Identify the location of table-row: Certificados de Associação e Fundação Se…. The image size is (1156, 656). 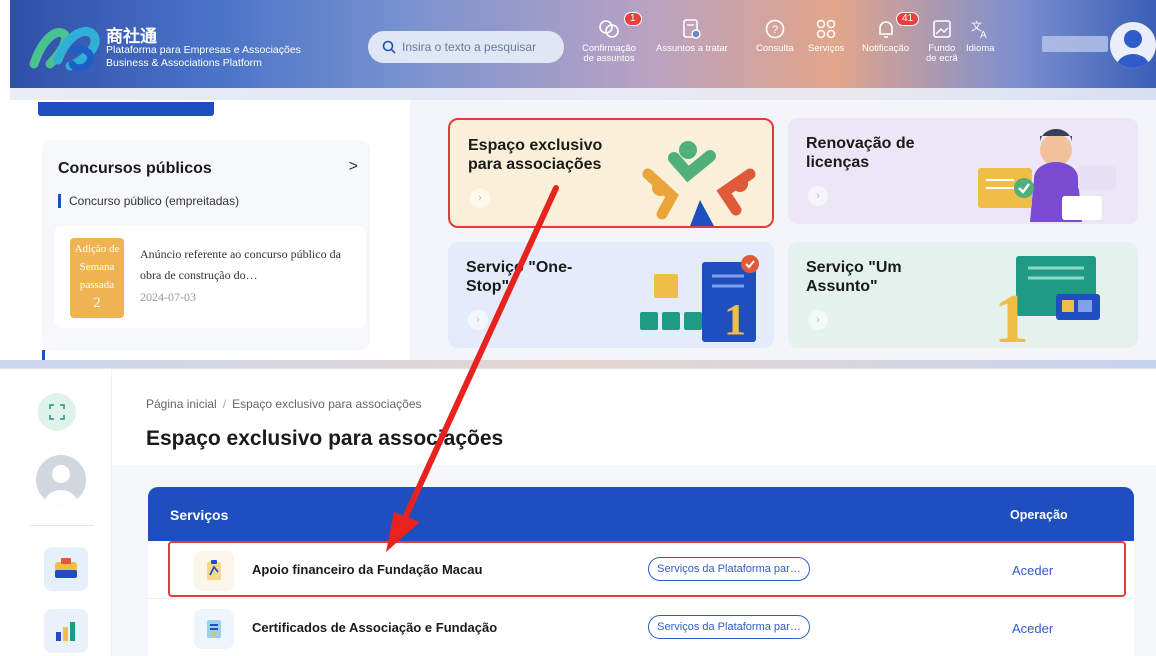
(641, 627).